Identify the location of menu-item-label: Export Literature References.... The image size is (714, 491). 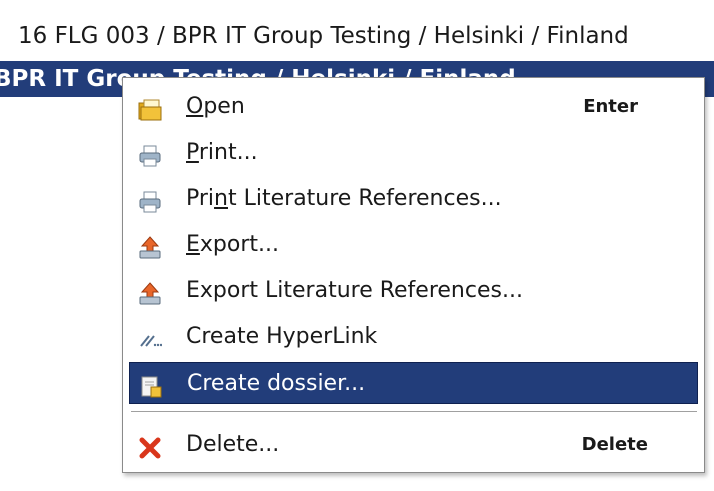
(354, 290).